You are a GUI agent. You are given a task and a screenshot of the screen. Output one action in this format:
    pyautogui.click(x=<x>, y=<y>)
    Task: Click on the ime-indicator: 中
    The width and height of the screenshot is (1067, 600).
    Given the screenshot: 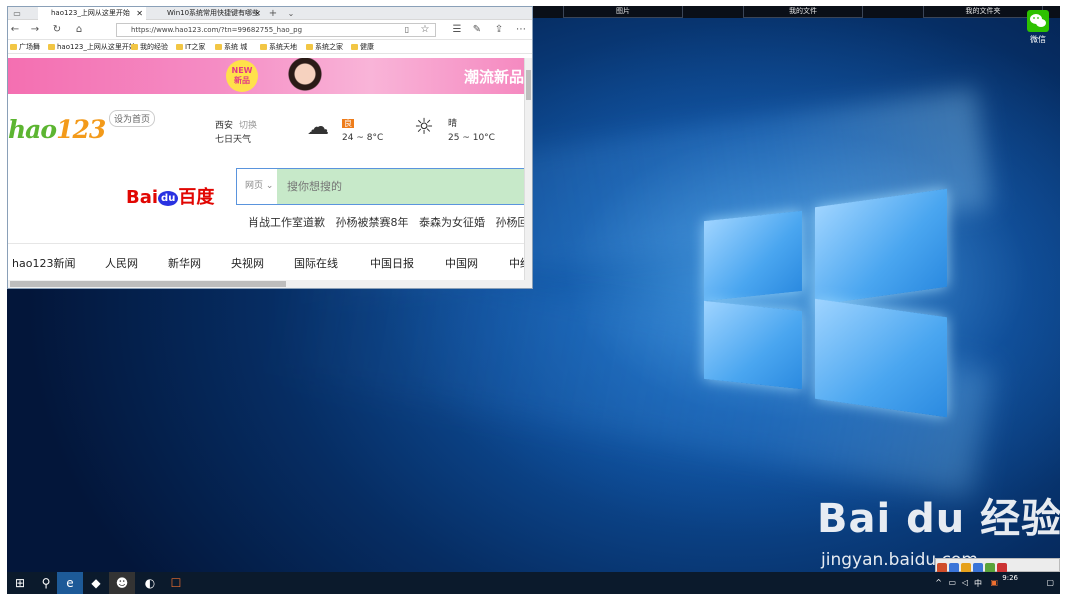 What is the action you would take?
    pyautogui.click(x=978, y=583)
    